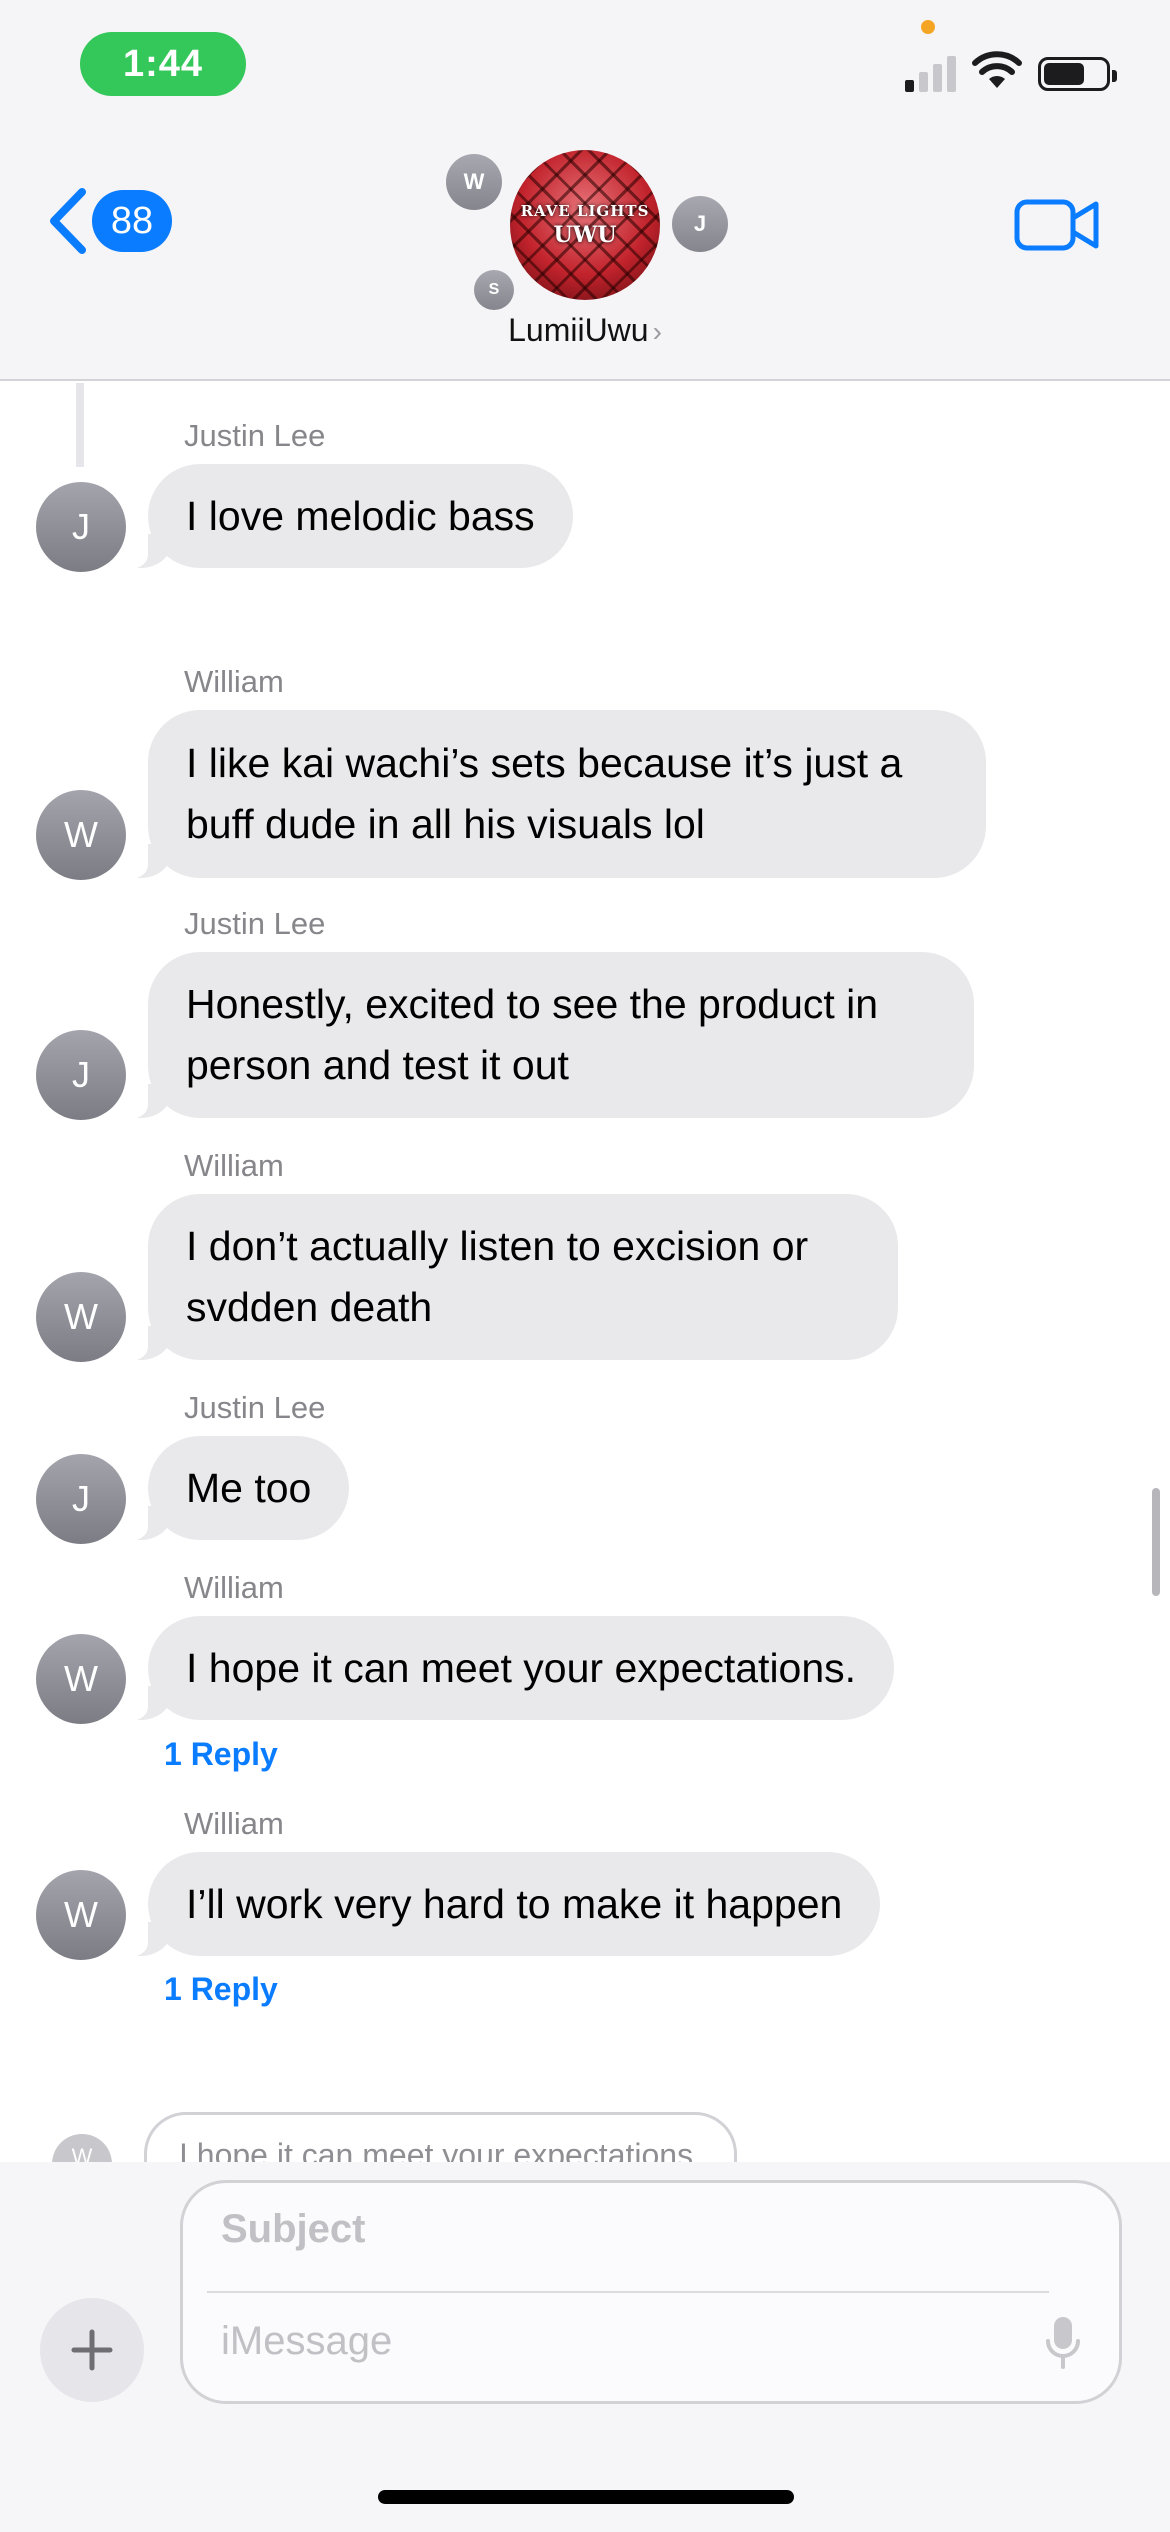  Describe the element at coordinates (494, 290) in the screenshot. I see `member-avatar-s: S` at that location.